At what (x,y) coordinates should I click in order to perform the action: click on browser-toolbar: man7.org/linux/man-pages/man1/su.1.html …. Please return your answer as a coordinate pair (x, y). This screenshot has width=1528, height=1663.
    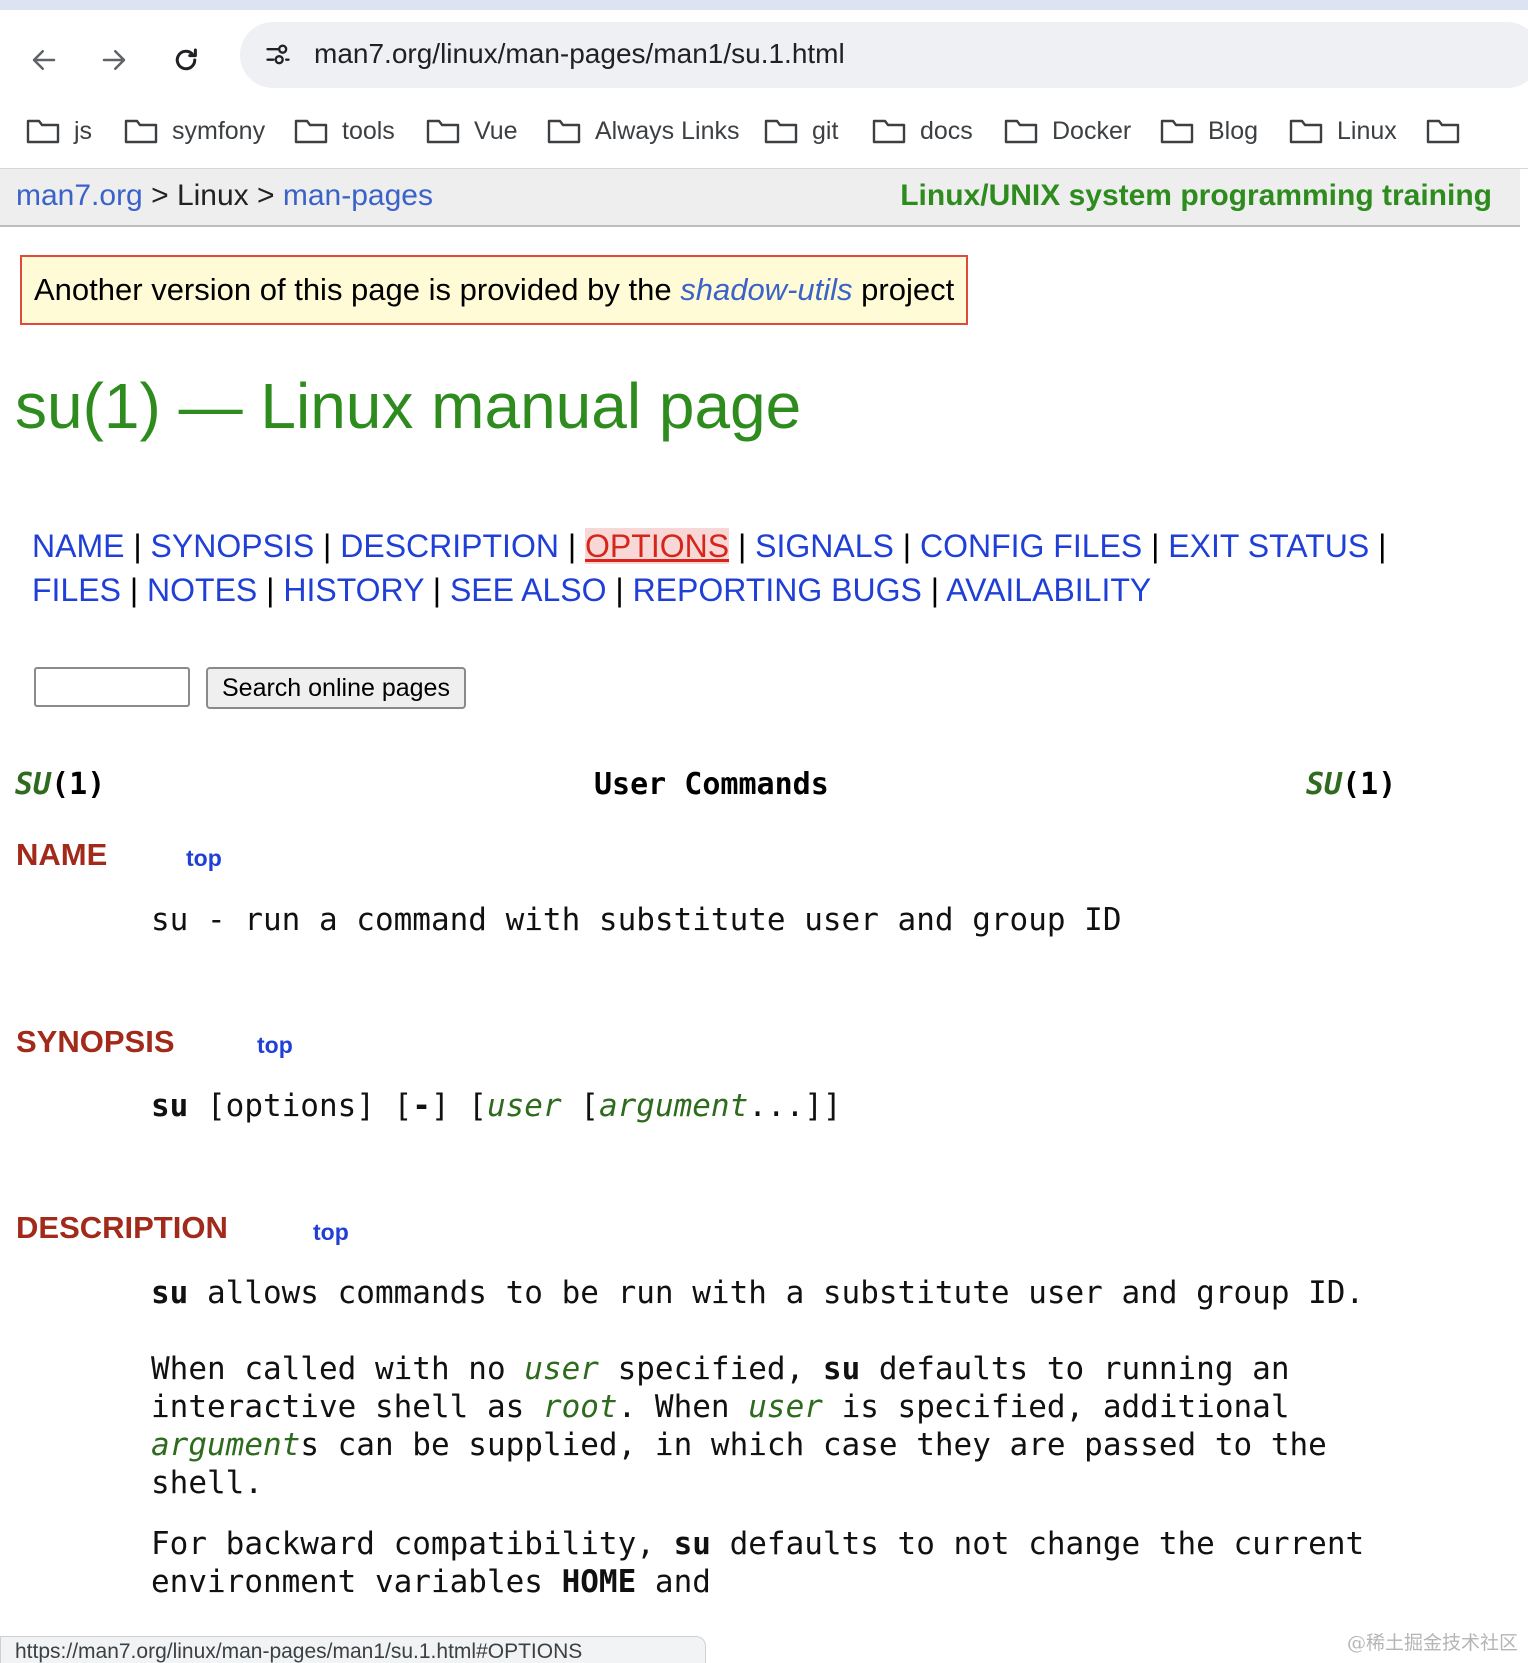
    Looking at the image, I should click on (764, 89).